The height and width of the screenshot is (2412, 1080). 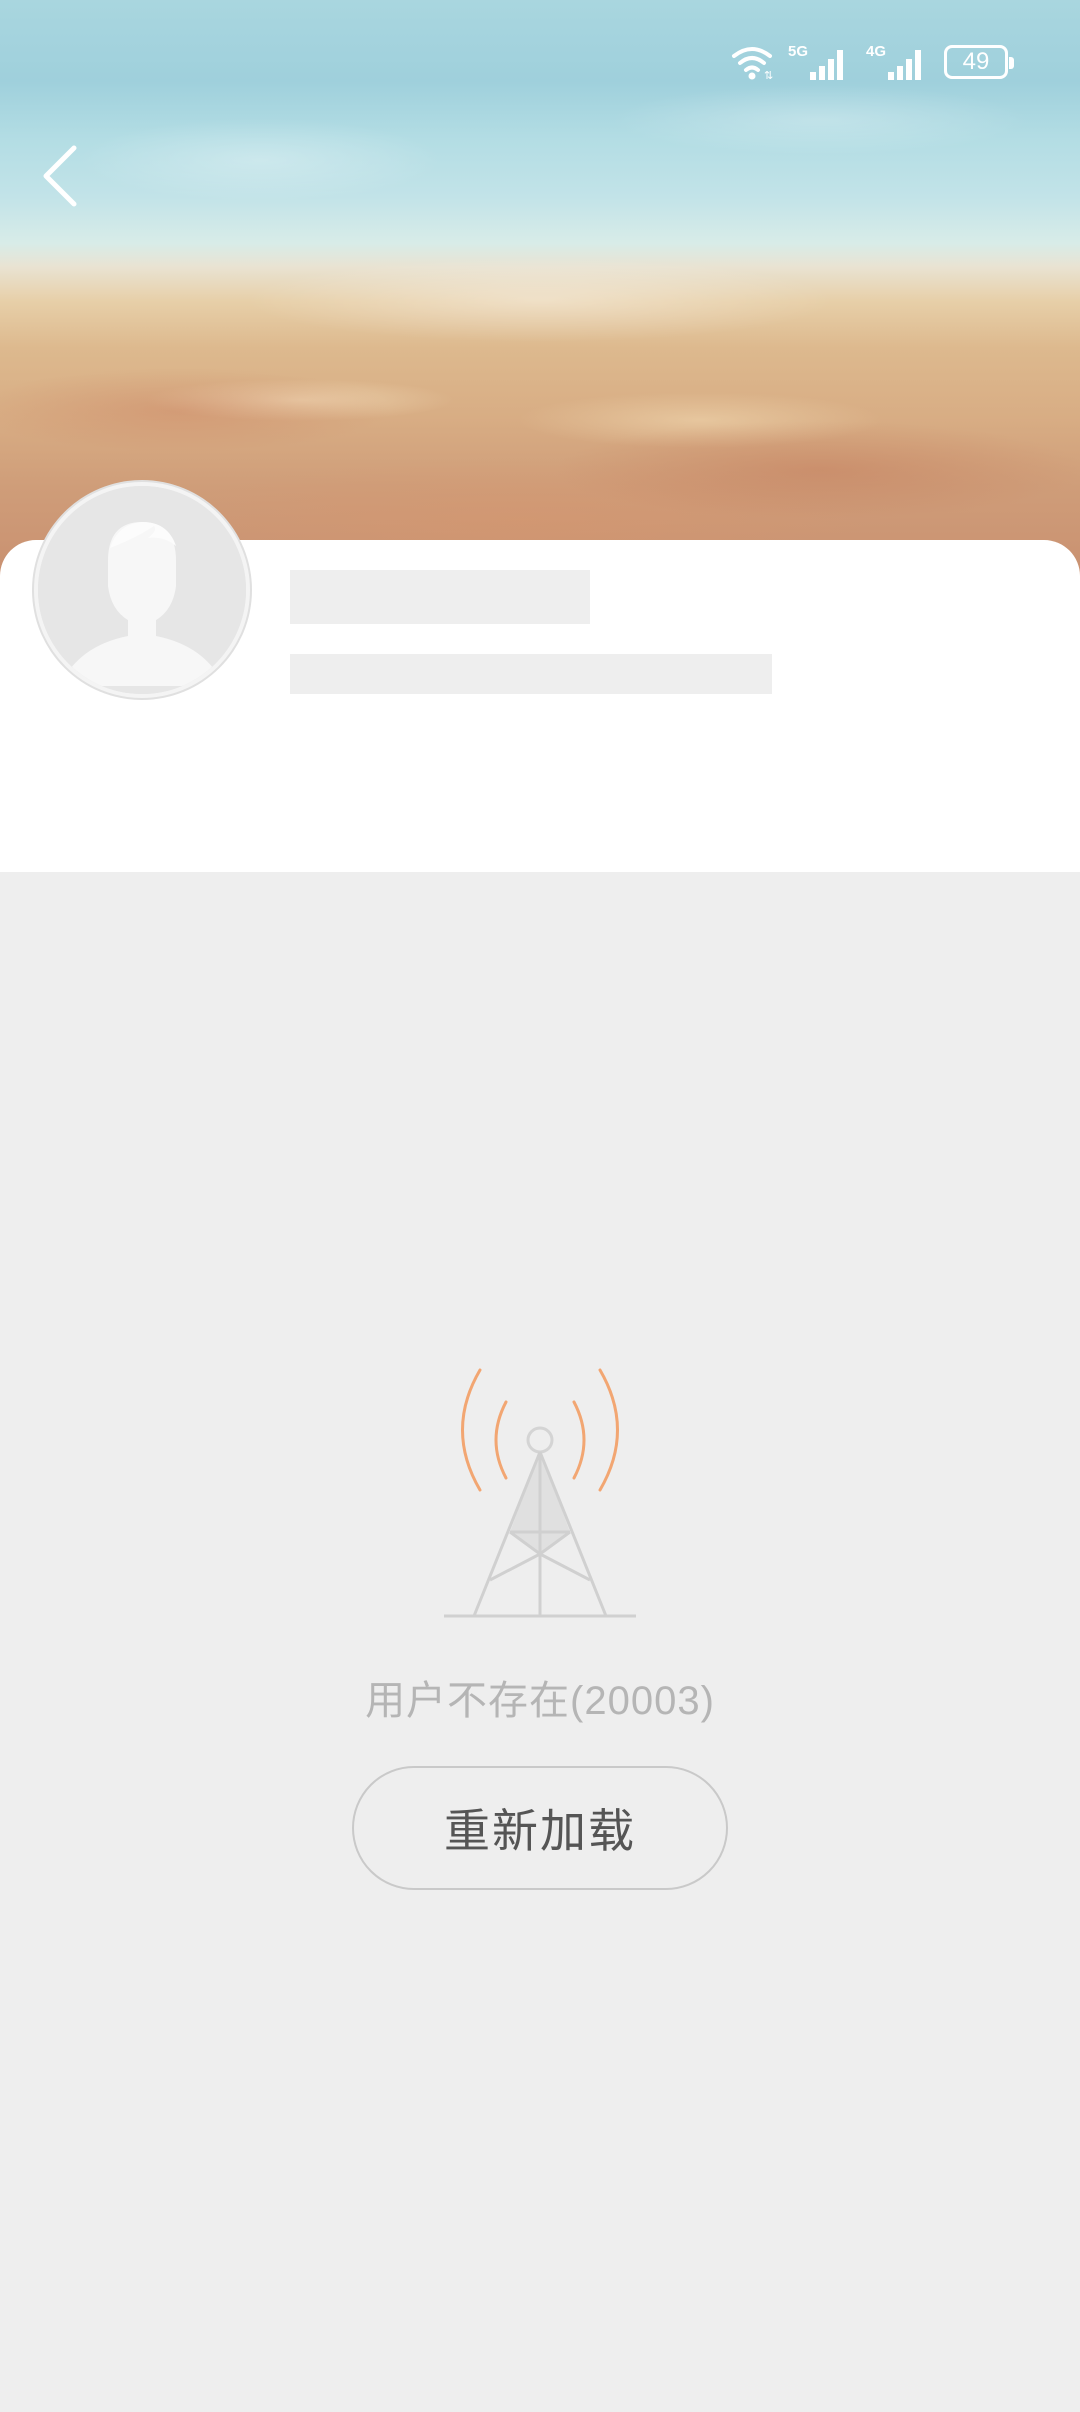 I want to click on avatar, so click(x=142, y=590).